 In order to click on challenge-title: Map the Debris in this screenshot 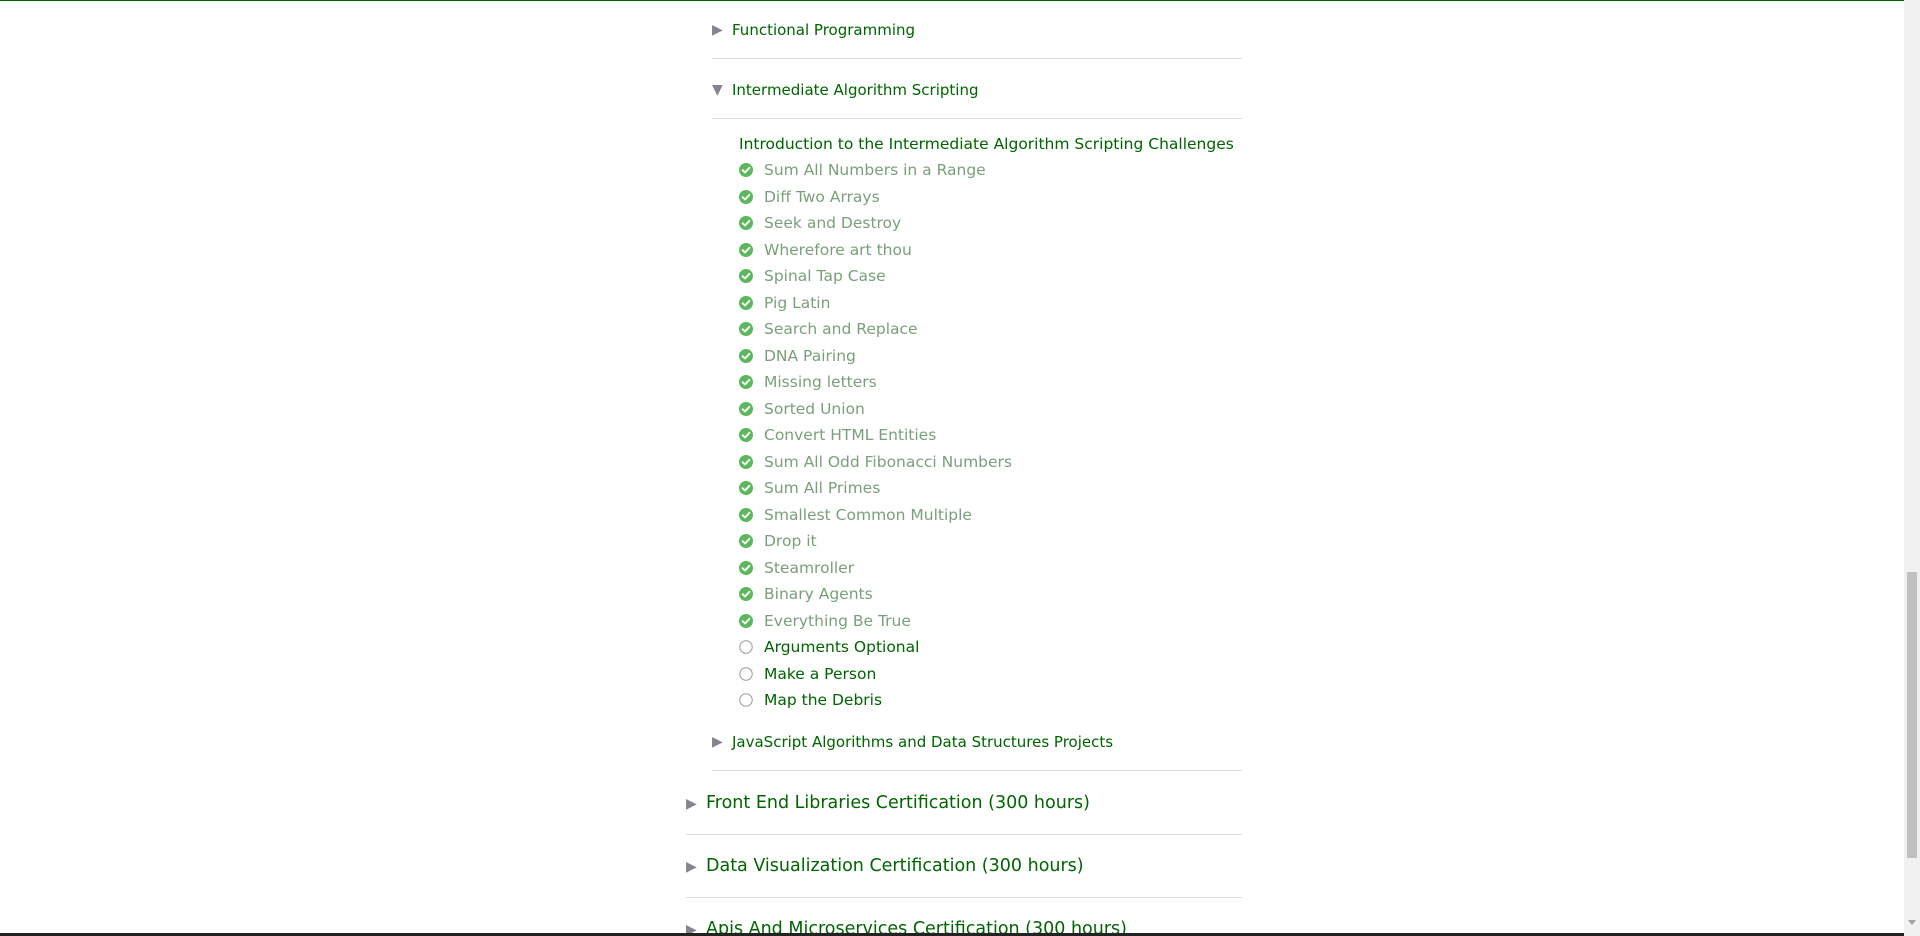, I will do `click(823, 700)`.